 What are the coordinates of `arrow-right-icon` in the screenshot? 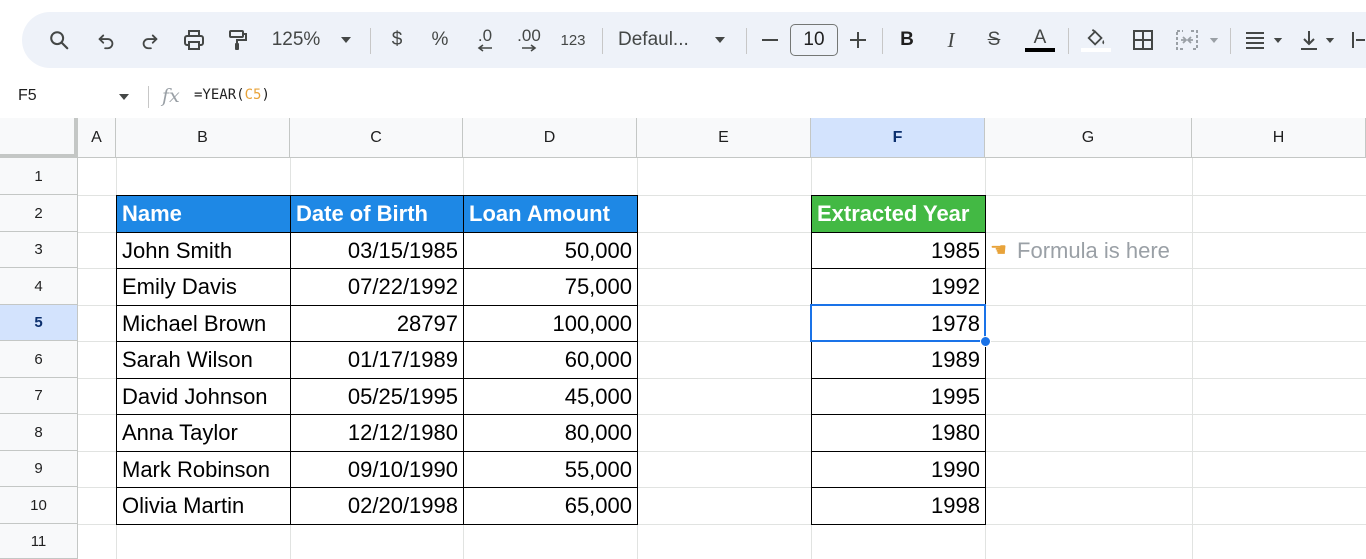 It's located at (529, 48).